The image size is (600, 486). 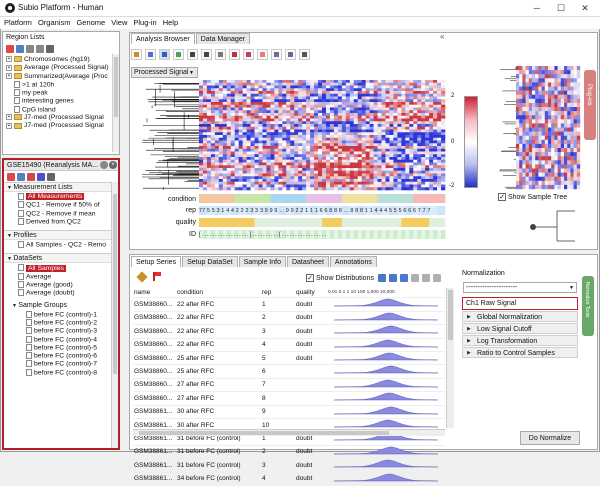 I want to click on table-row: GSM38860... 25 after RFC 5 doubt, so click(x=289, y=358).